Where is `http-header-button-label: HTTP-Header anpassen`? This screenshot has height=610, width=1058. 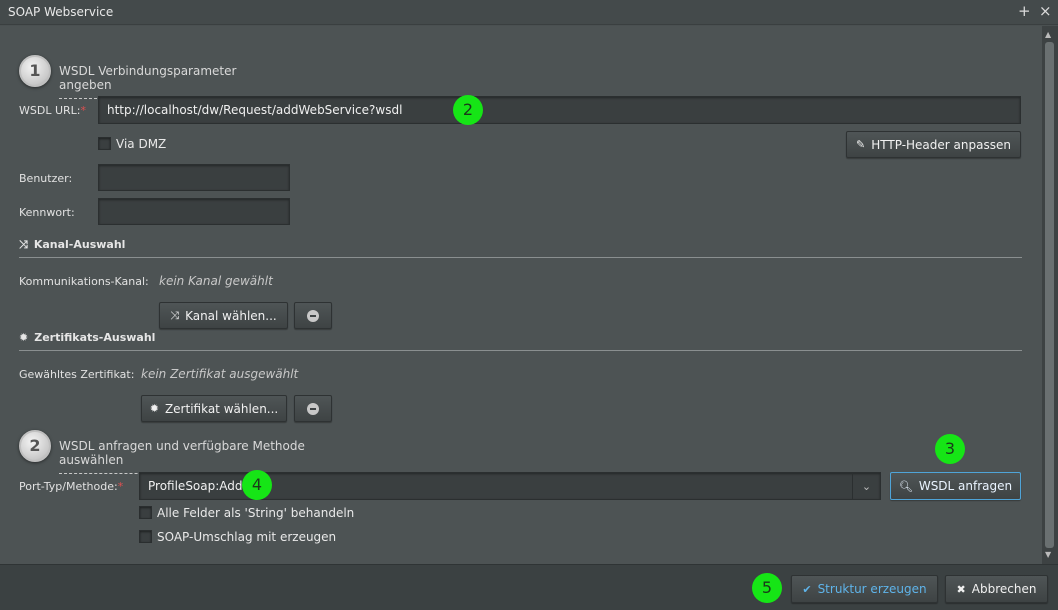
http-header-button-label: HTTP-Header anpassen is located at coordinates (941, 144).